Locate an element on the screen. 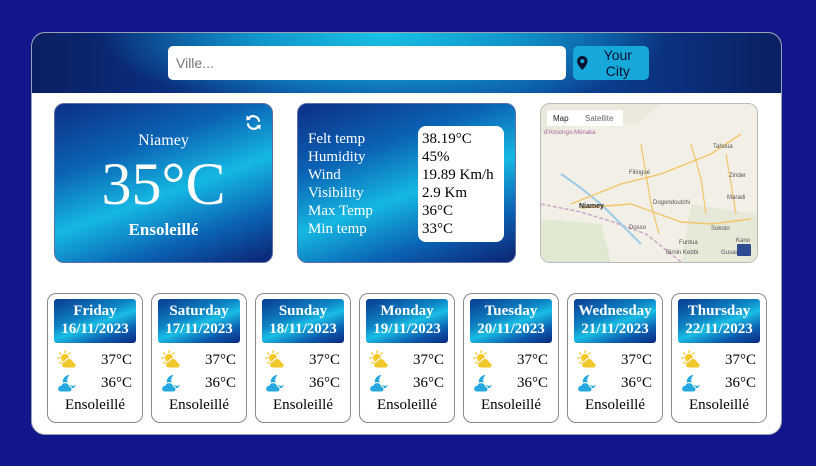 The image size is (816, 466). forecast-day-header: Sunday 18/11/2023 is located at coordinates (303, 321).